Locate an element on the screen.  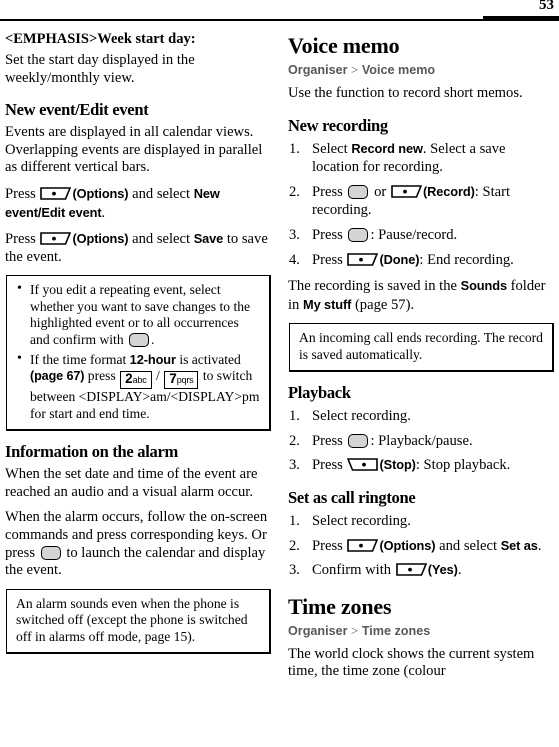
press-label-1: Press is located at coordinates (20, 193).